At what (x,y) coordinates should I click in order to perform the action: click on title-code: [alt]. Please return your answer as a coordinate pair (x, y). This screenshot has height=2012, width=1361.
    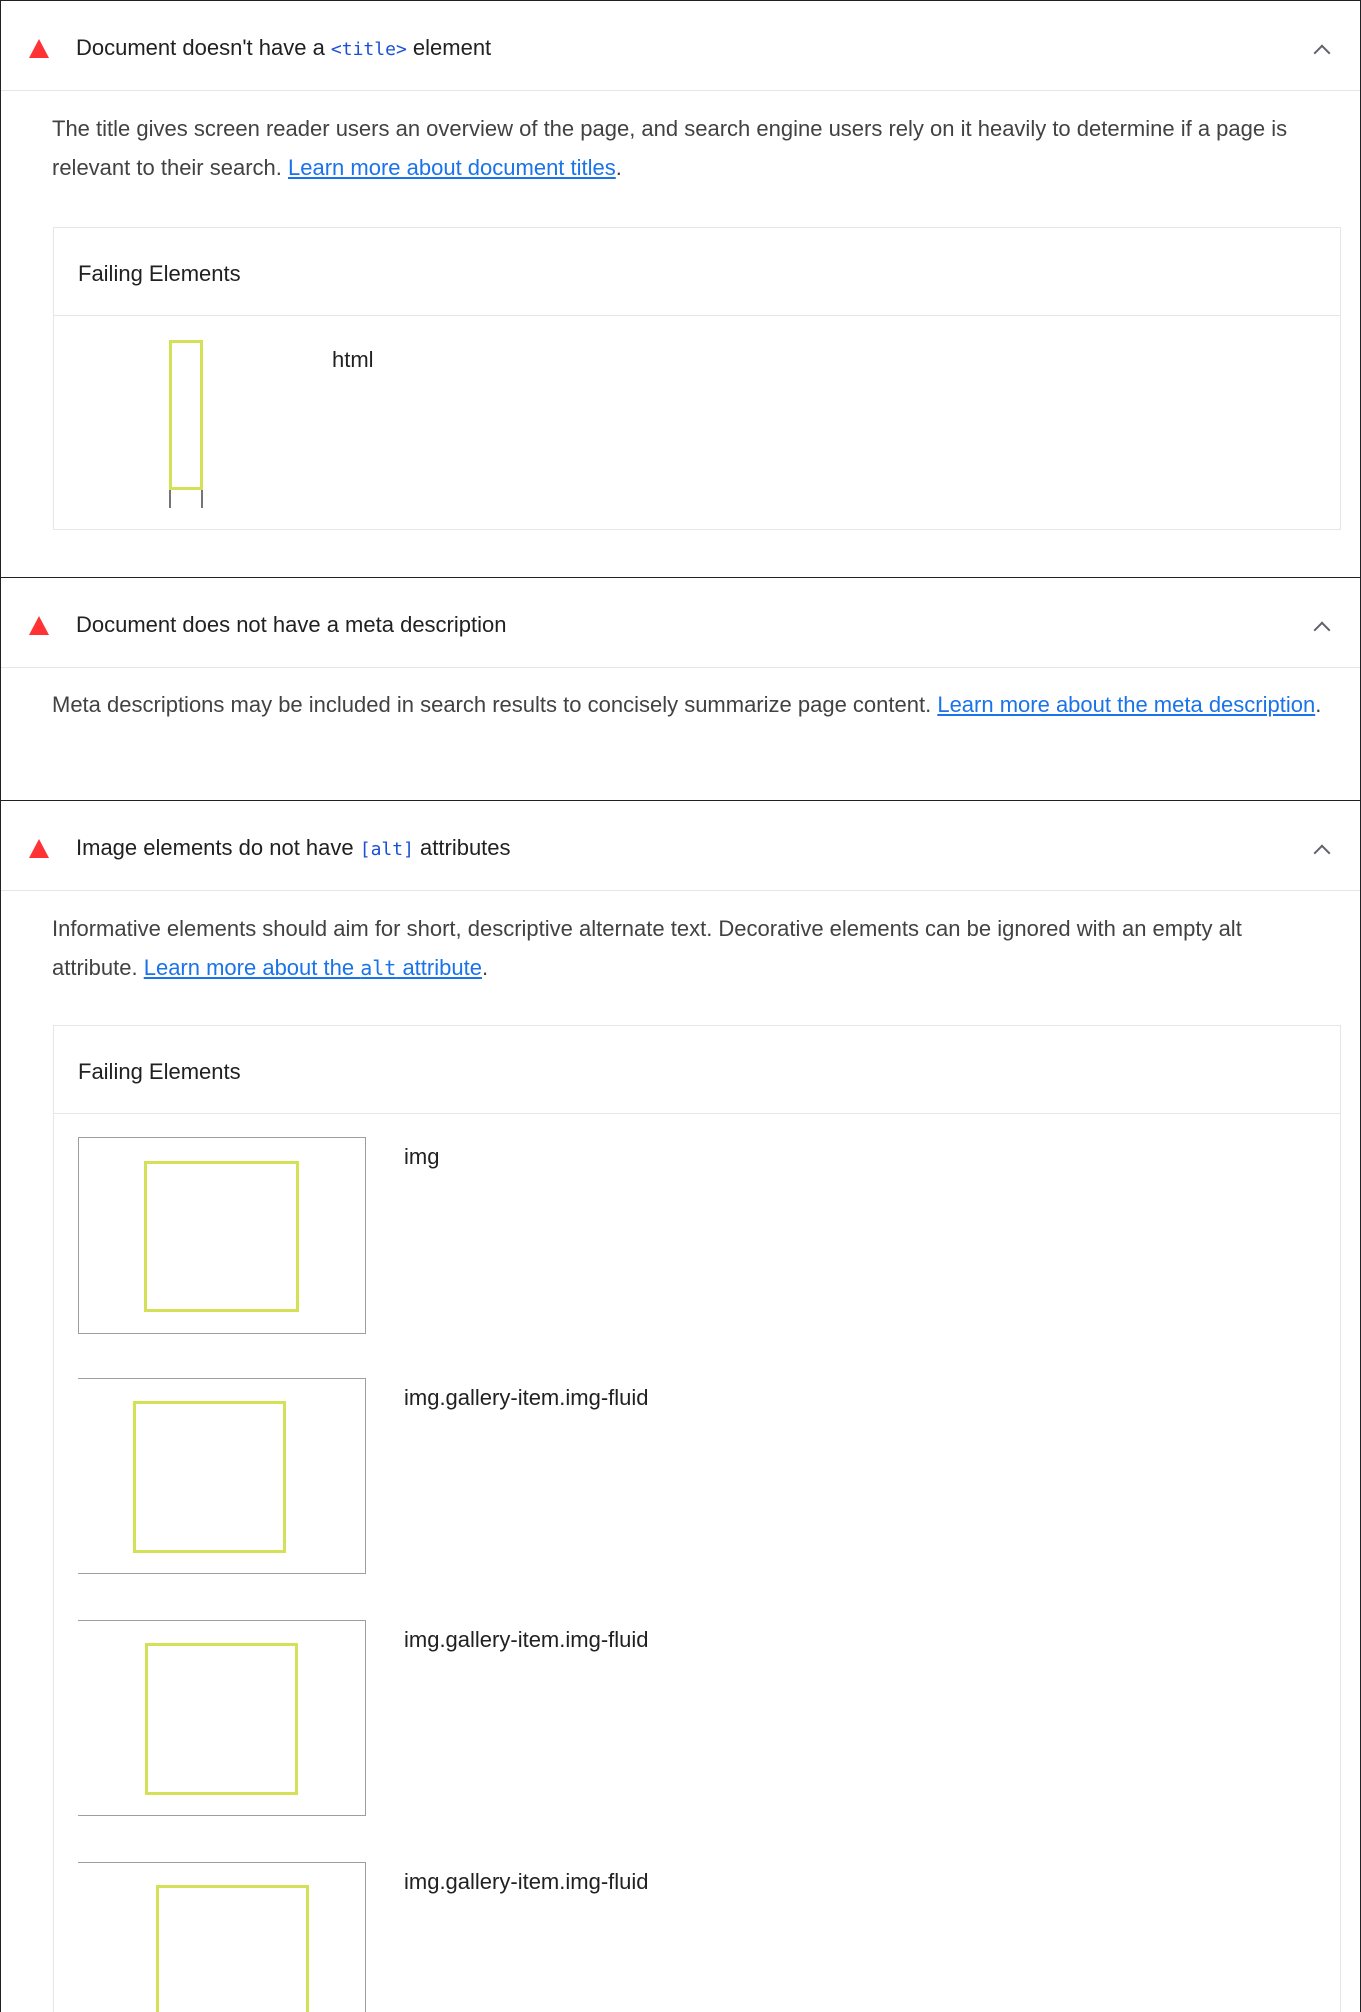
    Looking at the image, I should click on (386, 849).